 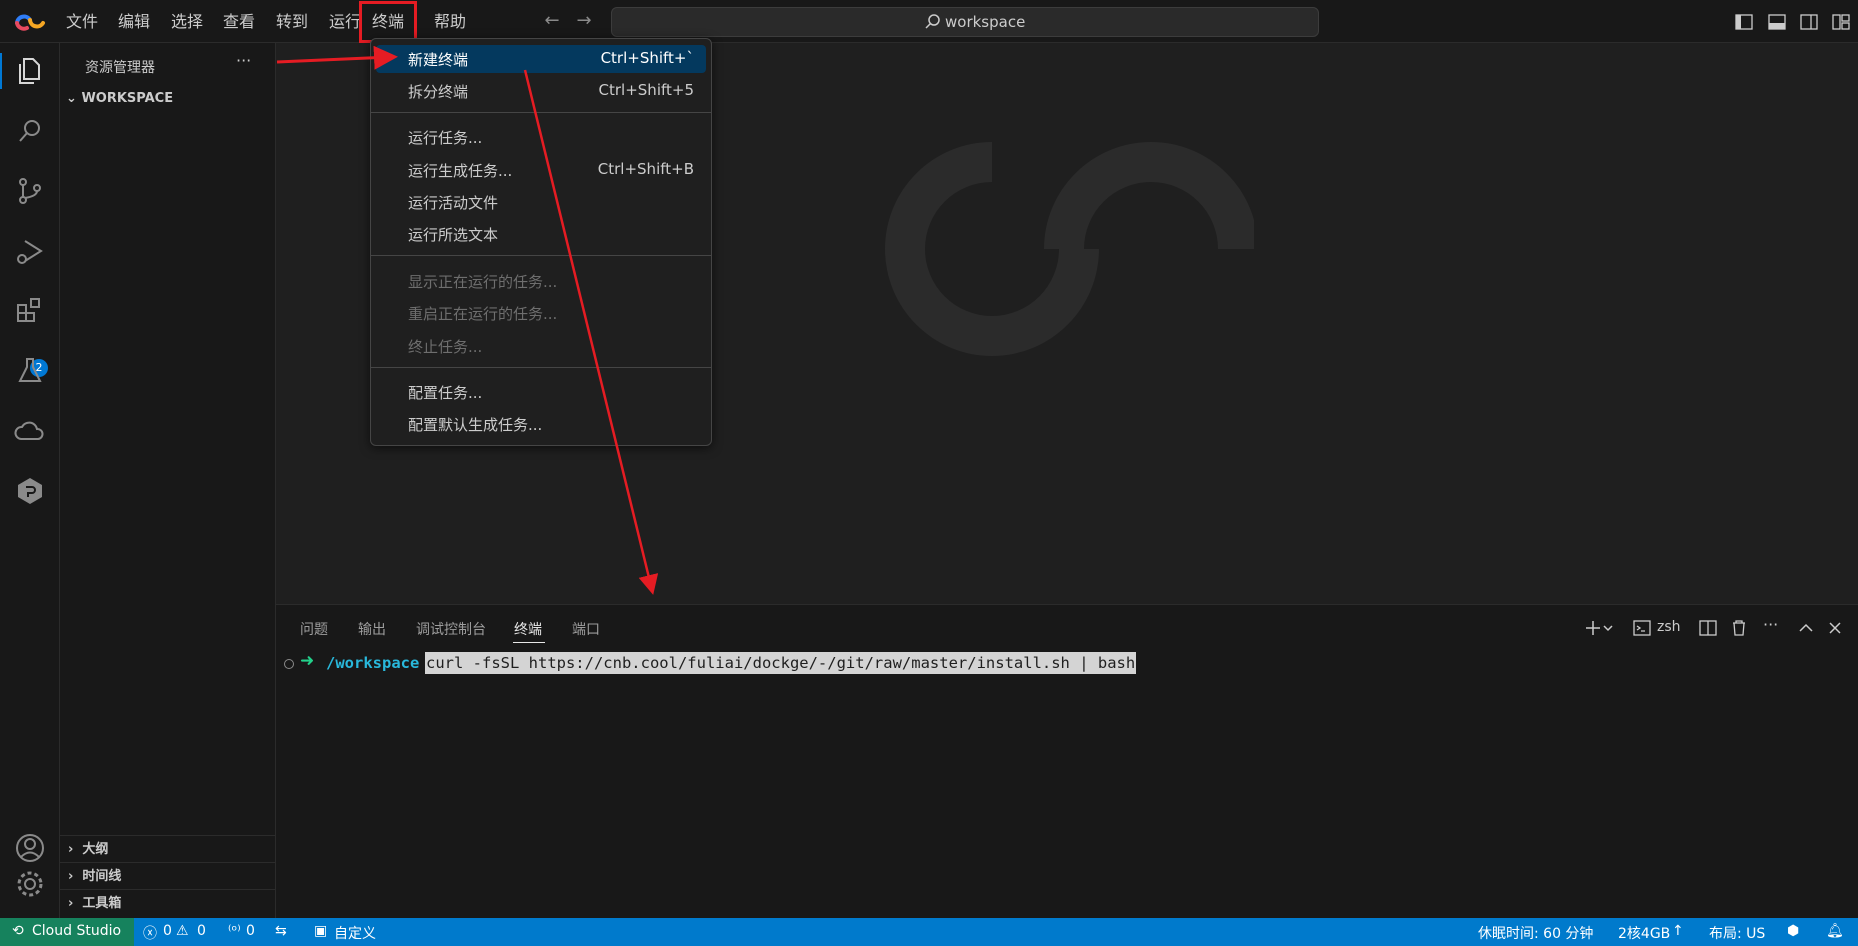 What do you see at coordinates (1739, 628) in the screenshot?
I see `trash-icon` at bounding box center [1739, 628].